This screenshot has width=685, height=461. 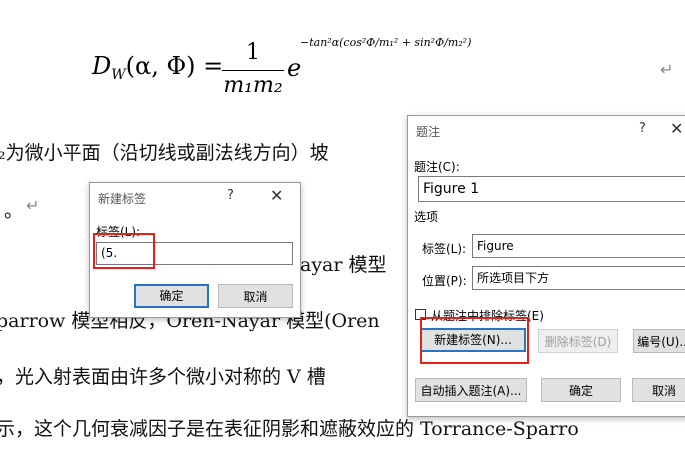 What do you see at coordinates (444, 281) in the screenshot?
I see `position-field-label: 位置(P):` at bounding box center [444, 281].